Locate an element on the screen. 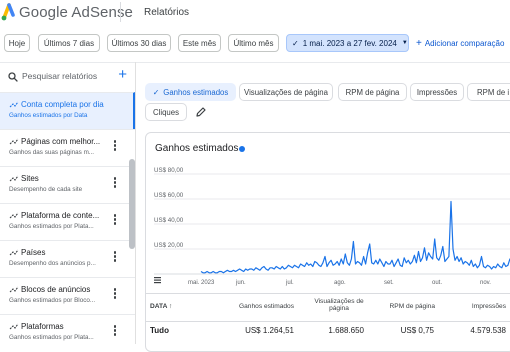  report-title: Países is located at coordinates (33, 252).